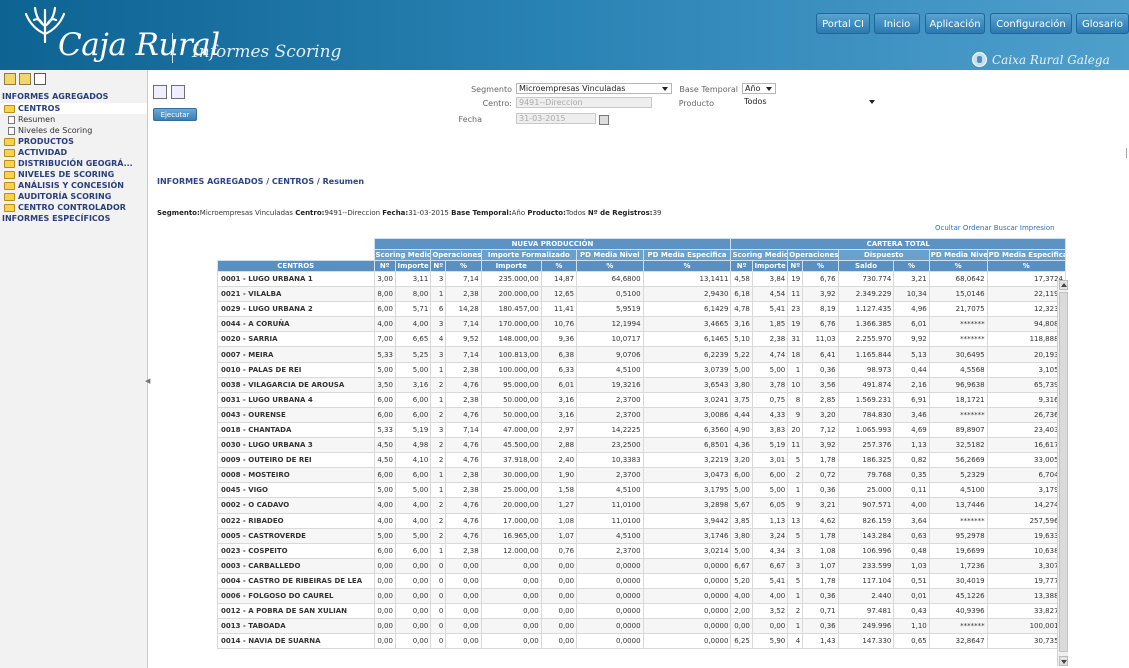 The height and width of the screenshot is (668, 1129). I want to click on table-cell: 3,1058, so click(1026, 369).